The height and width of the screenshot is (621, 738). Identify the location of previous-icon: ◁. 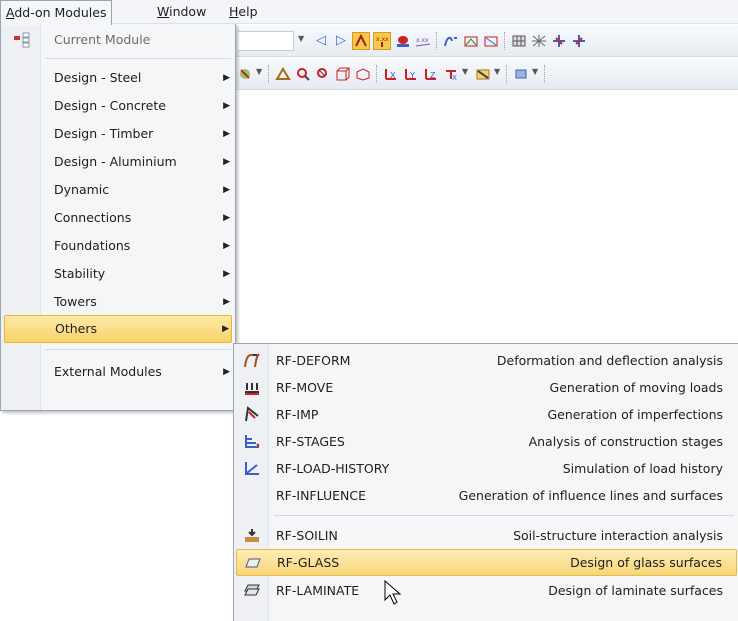
(321, 41).